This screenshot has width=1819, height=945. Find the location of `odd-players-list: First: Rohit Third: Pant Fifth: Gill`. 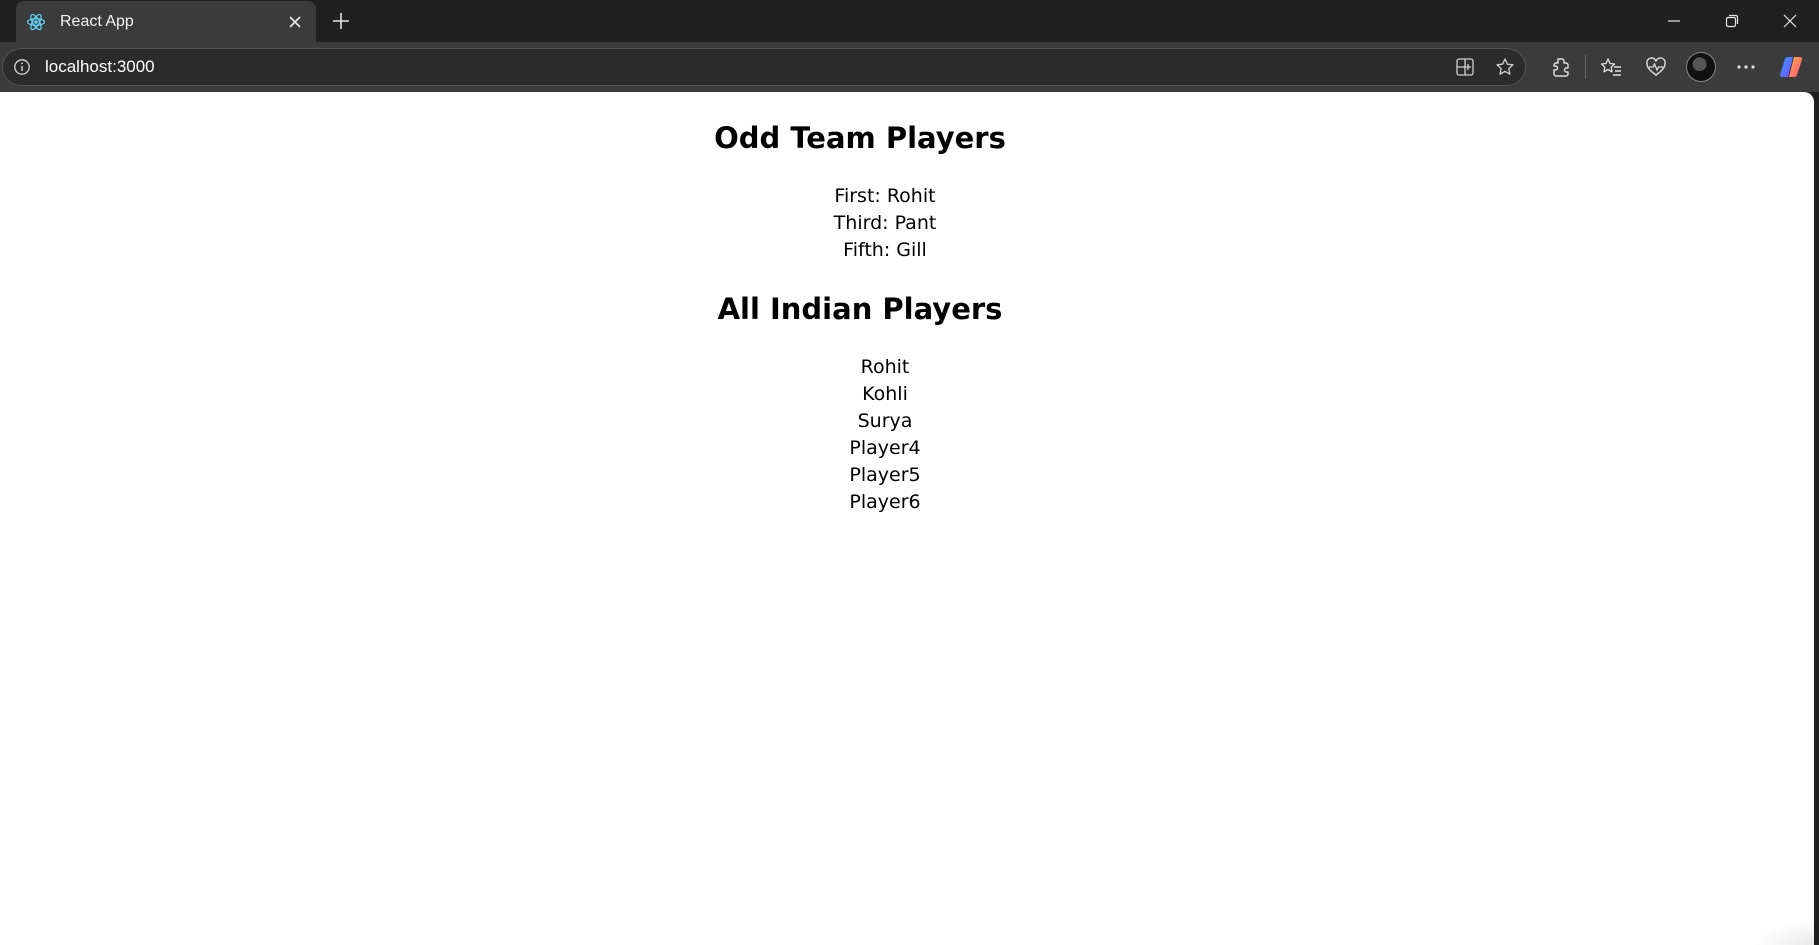

odd-players-list: First: Rohit Third: Pant Fifth: Gill is located at coordinates (885, 223).